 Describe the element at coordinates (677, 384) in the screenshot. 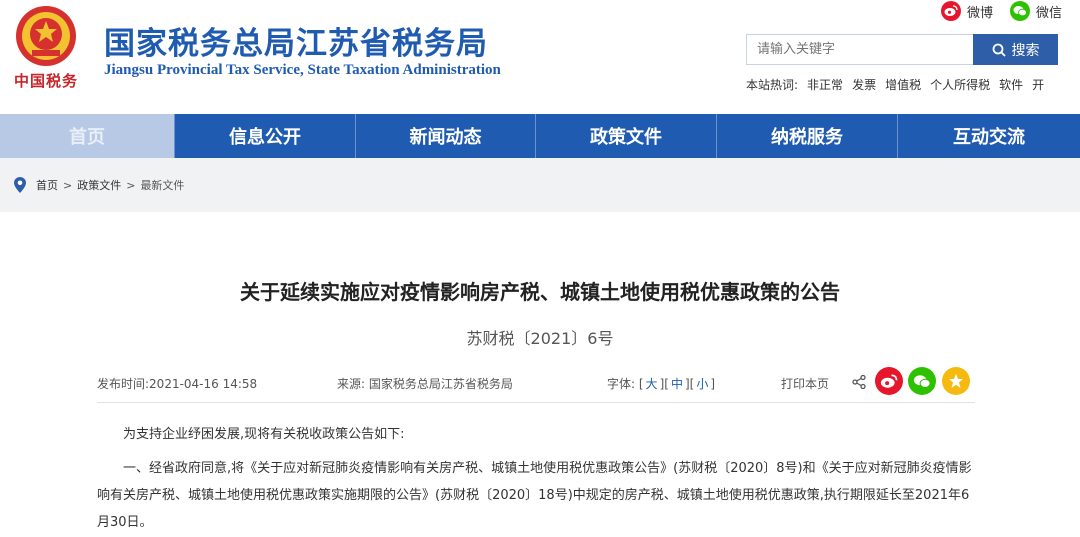

I see `font-size-medium: 中` at that location.